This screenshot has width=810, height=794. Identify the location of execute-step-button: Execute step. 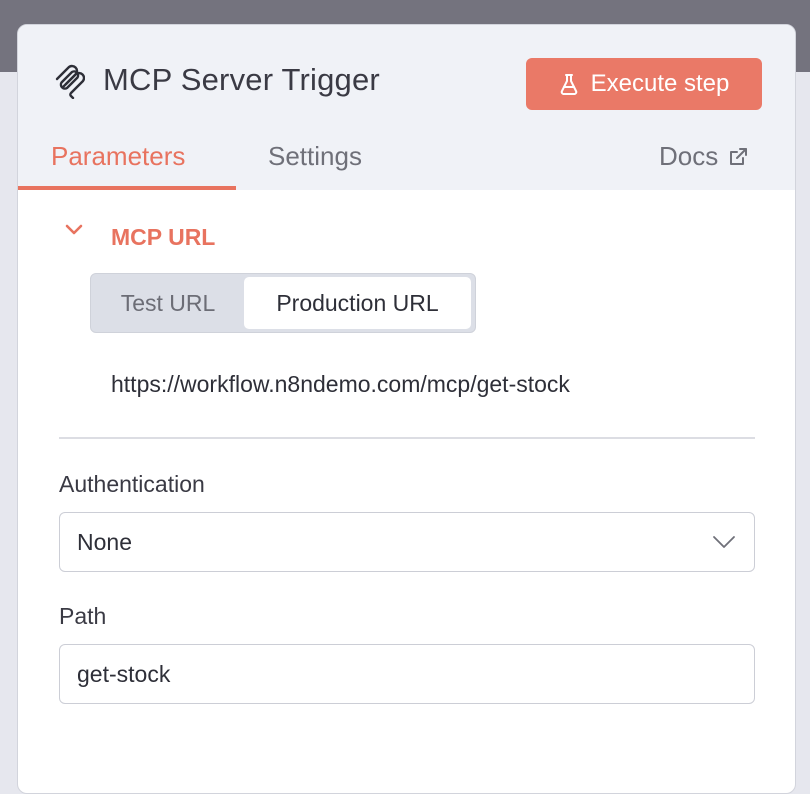
(644, 84).